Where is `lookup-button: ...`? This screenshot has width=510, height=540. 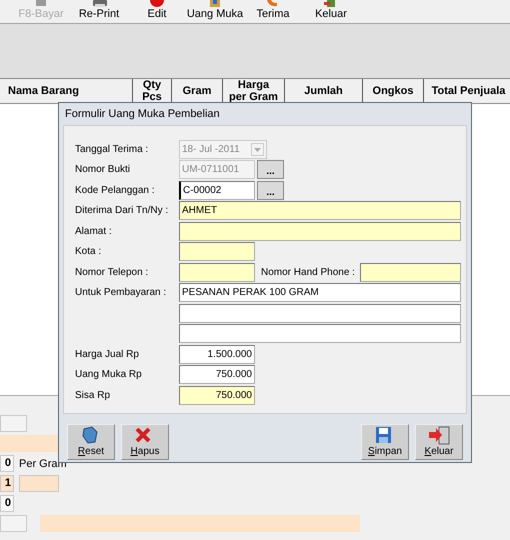
lookup-button: ... is located at coordinates (270, 190).